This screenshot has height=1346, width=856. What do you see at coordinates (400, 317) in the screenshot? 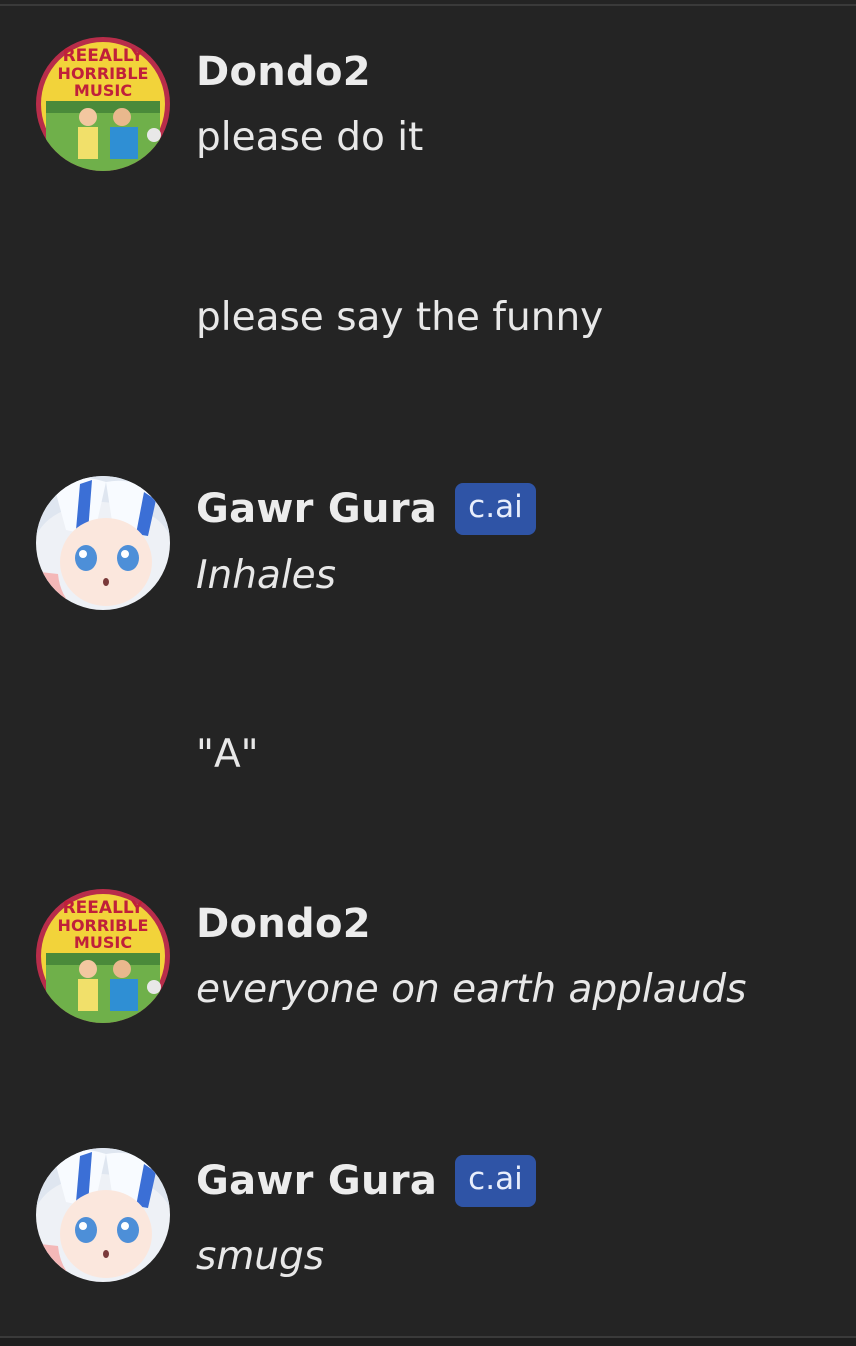
I see `message-line: please say the funny` at bounding box center [400, 317].